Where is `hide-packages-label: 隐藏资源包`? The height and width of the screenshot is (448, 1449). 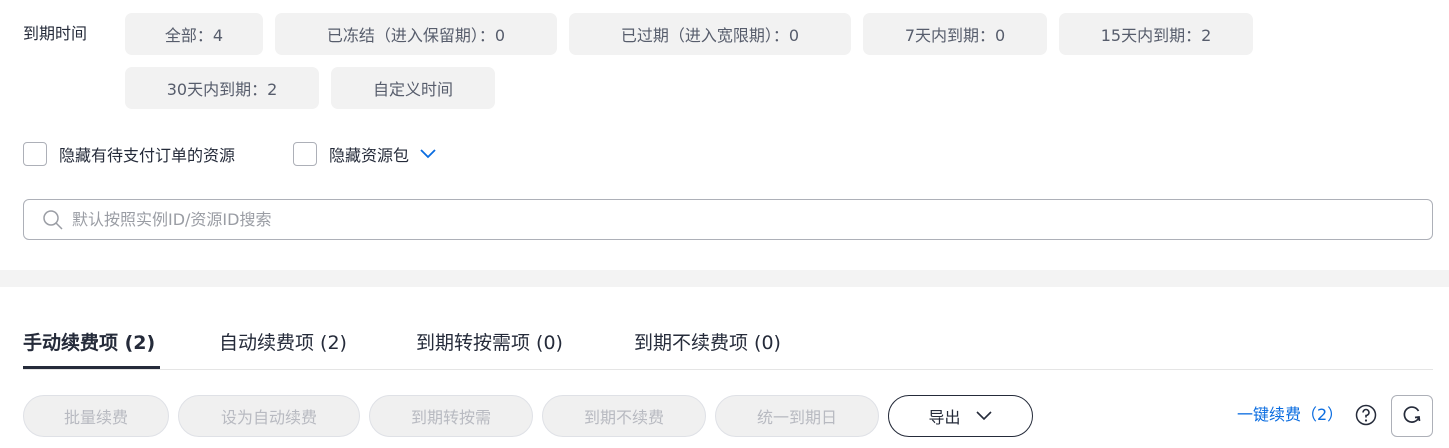
hide-packages-label: 隐藏资源包 is located at coordinates (369, 155).